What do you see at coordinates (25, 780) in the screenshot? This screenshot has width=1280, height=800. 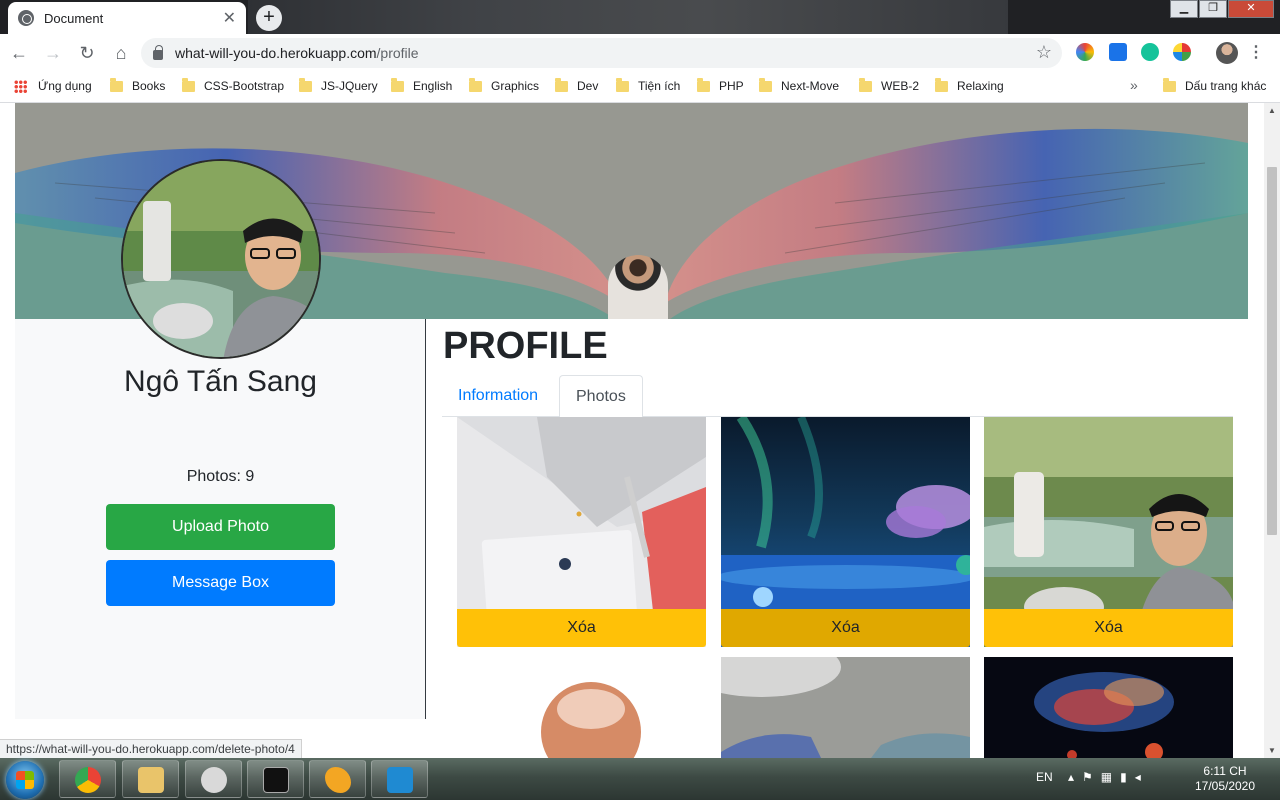 I see `start-button` at bounding box center [25, 780].